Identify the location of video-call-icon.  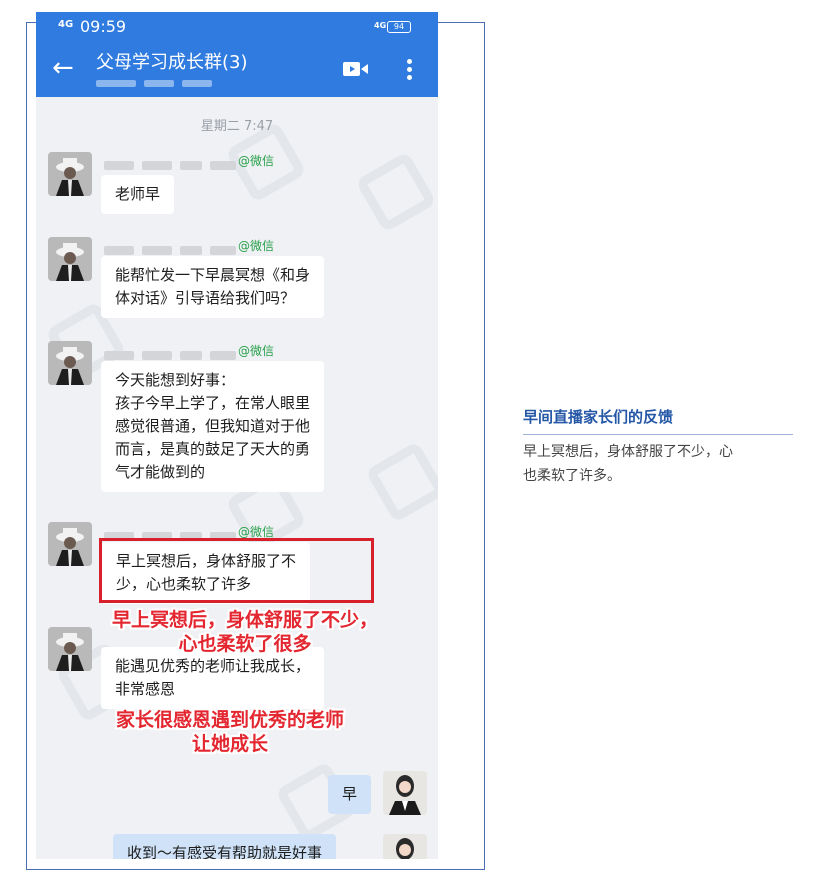
(356, 69).